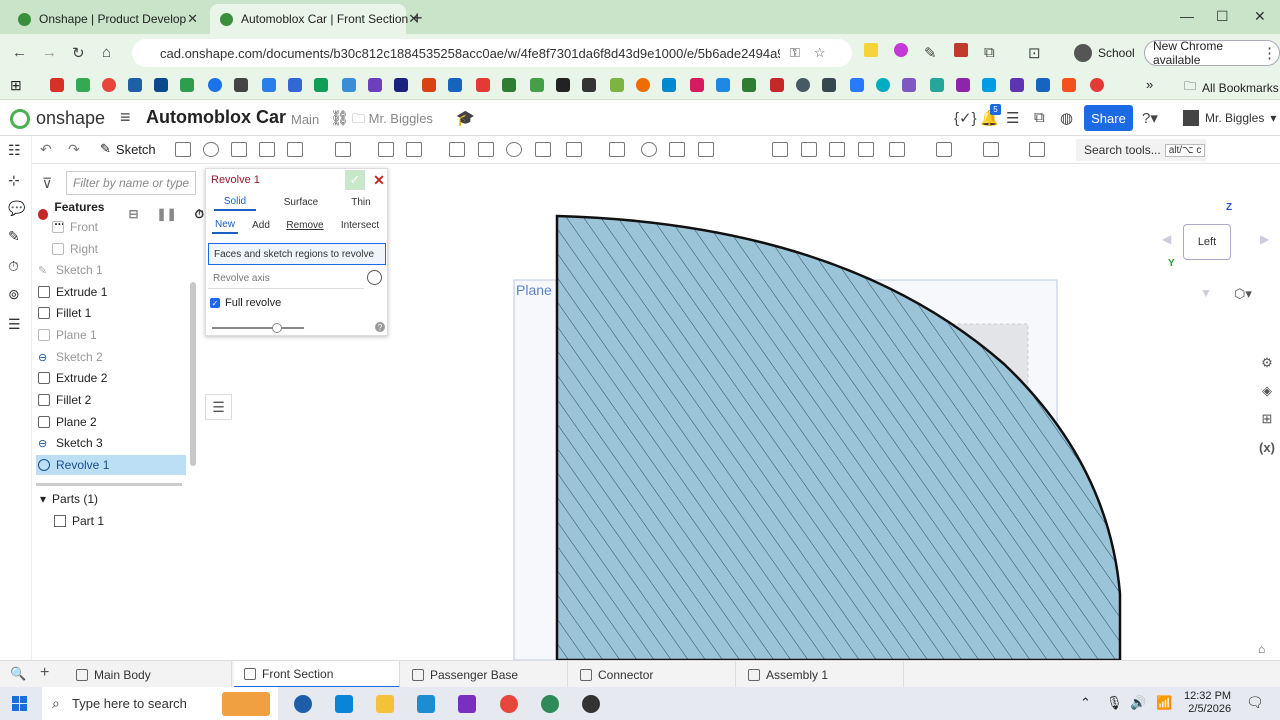  Describe the element at coordinates (1267, 363) in the screenshot. I see `tool-icon: ⚙` at that location.